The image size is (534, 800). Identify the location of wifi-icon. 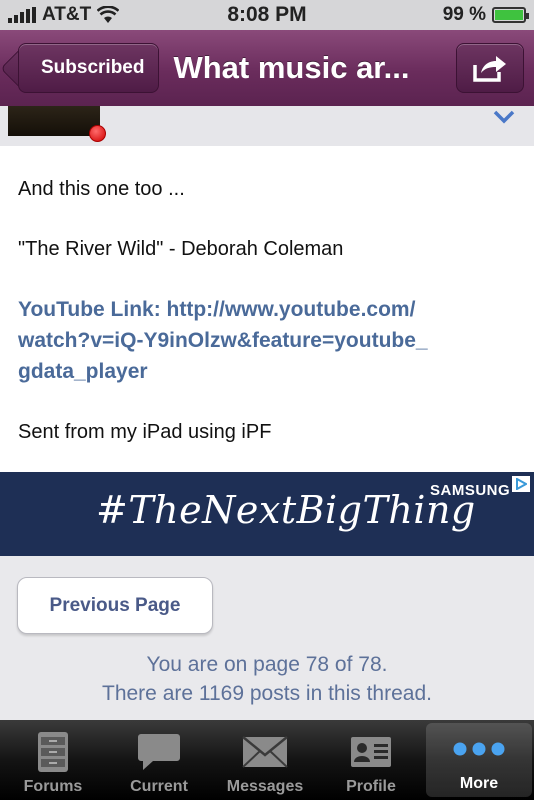
(108, 14).